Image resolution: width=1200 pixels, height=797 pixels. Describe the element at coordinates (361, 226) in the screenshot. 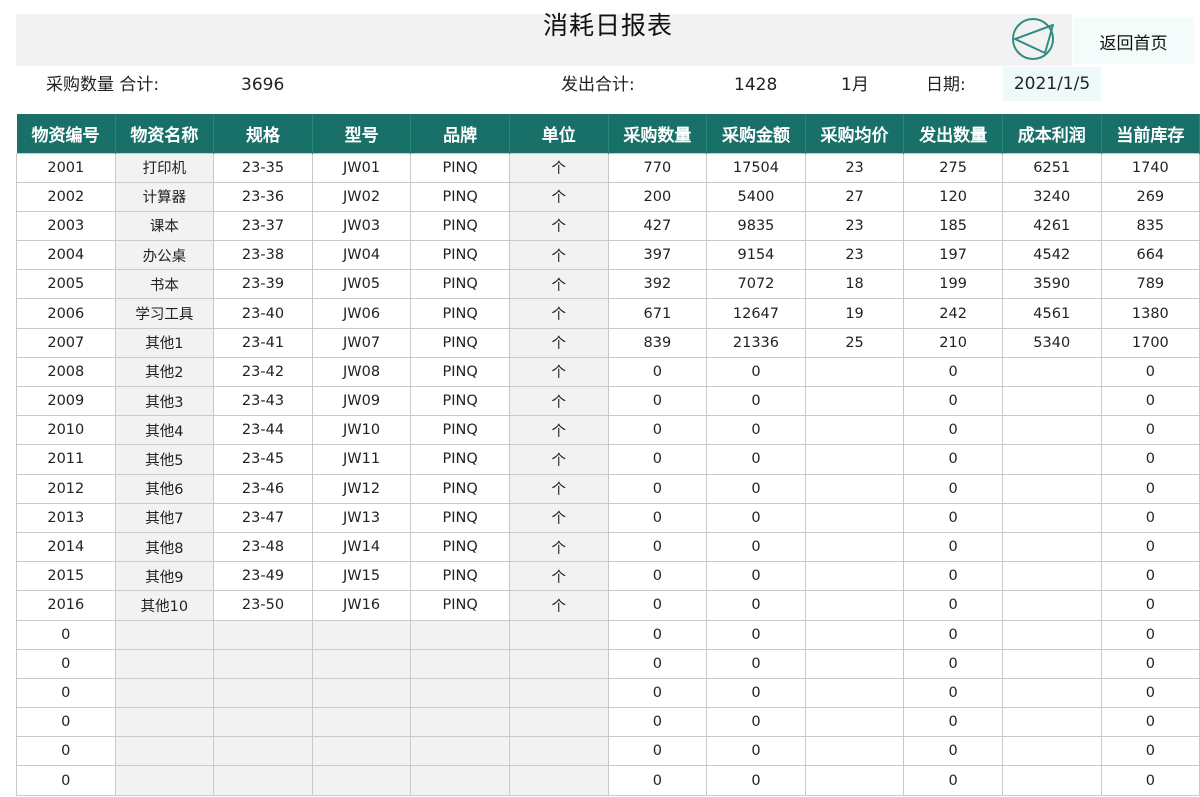

I see `table-cell: JW03` at that location.